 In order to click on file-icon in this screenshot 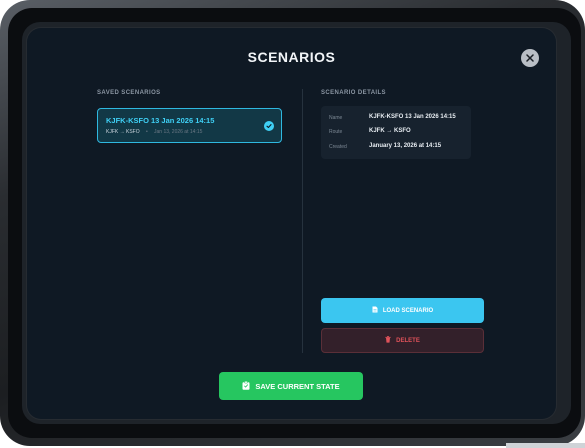, I will do `click(375, 310)`.